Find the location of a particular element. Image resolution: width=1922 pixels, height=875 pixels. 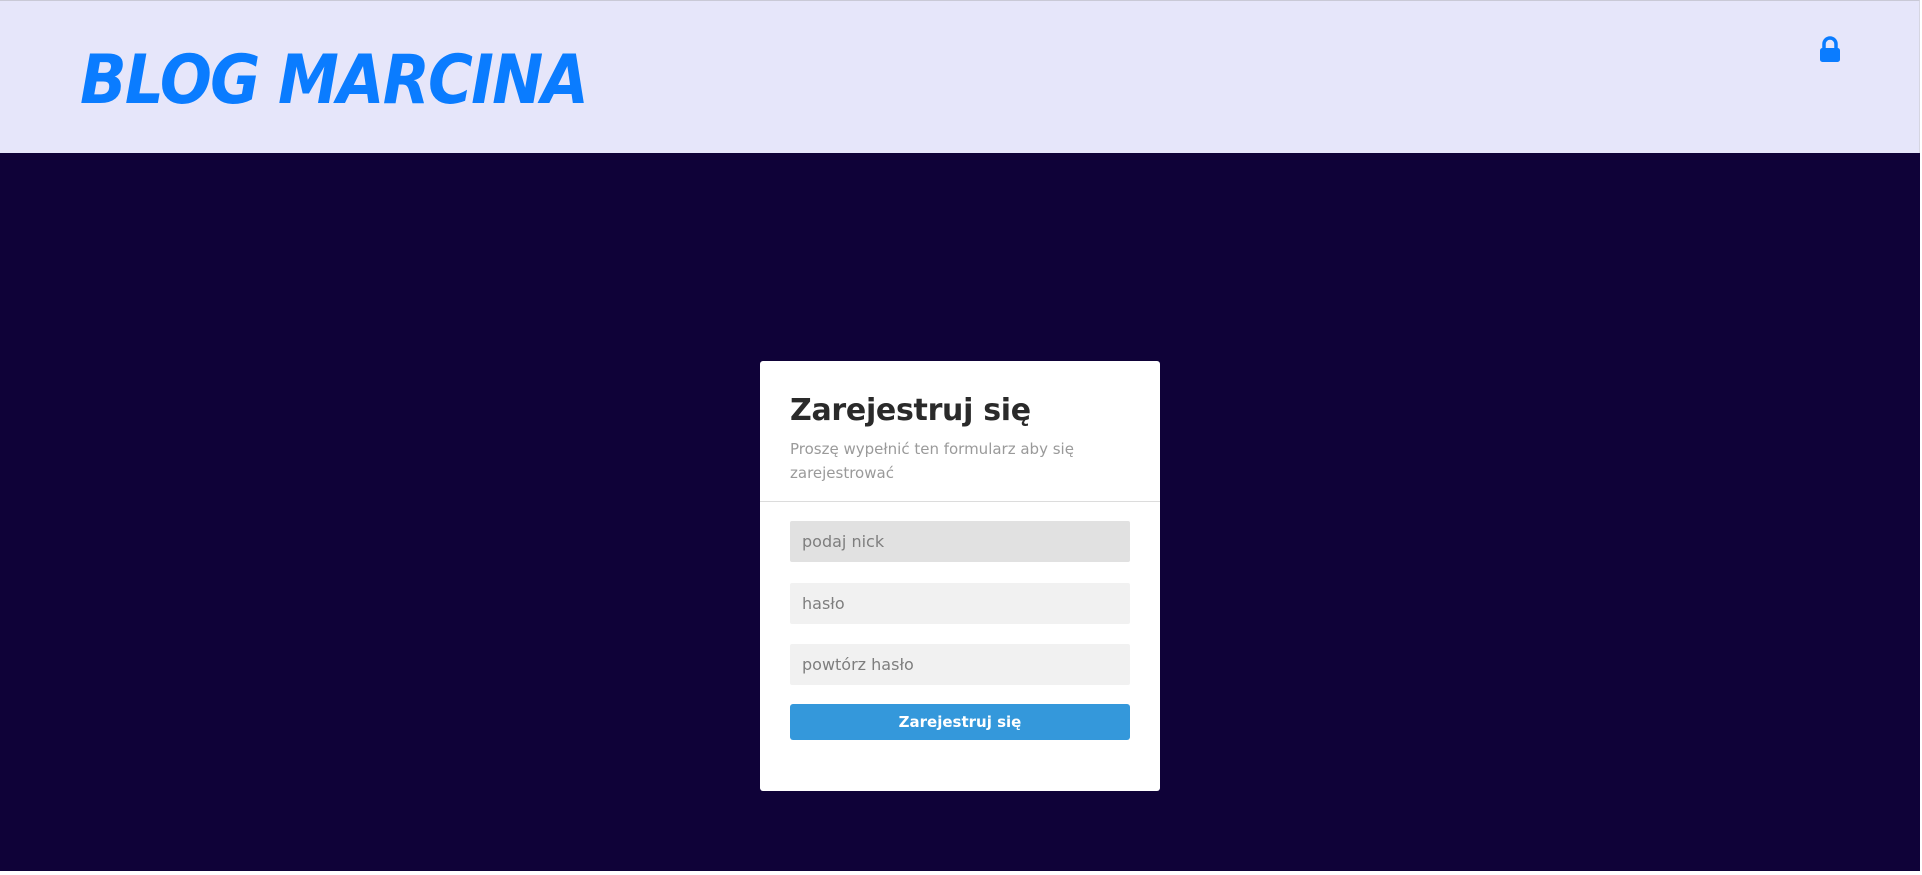

repeat-password-input is located at coordinates (960, 664).